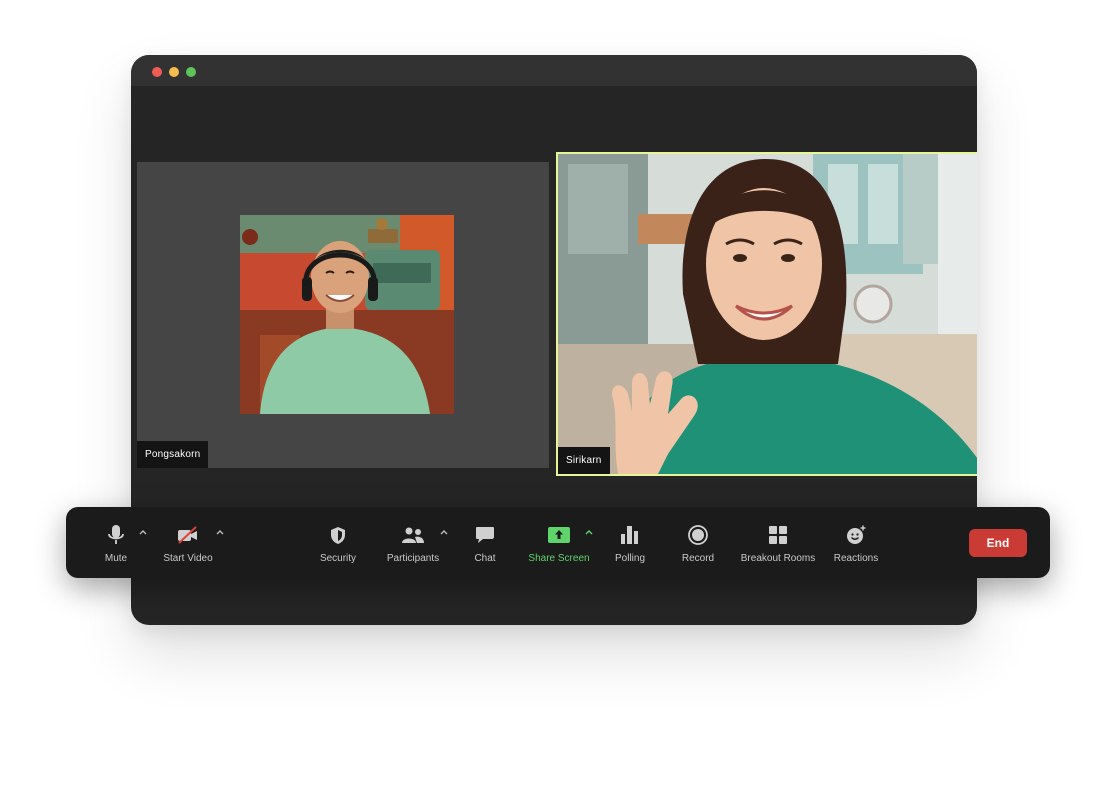 The width and height of the screenshot is (1116, 797). Describe the element at coordinates (485, 558) in the screenshot. I see `chat-label: Chat` at that location.